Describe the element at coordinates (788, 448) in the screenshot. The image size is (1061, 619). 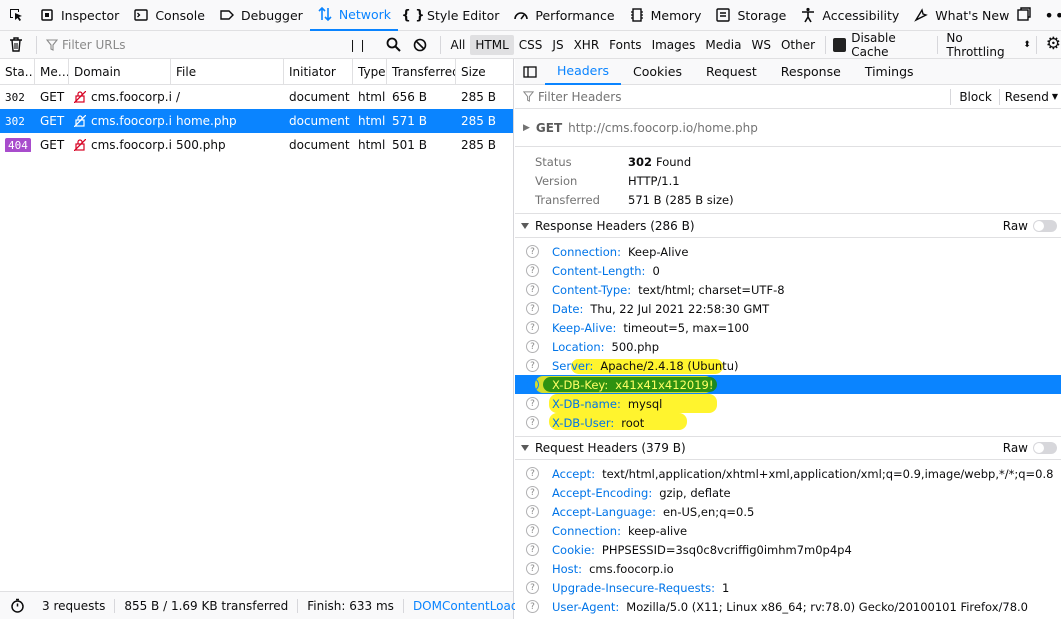
I see `request-headers-section: Request Headers (379 B) Raw` at that location.